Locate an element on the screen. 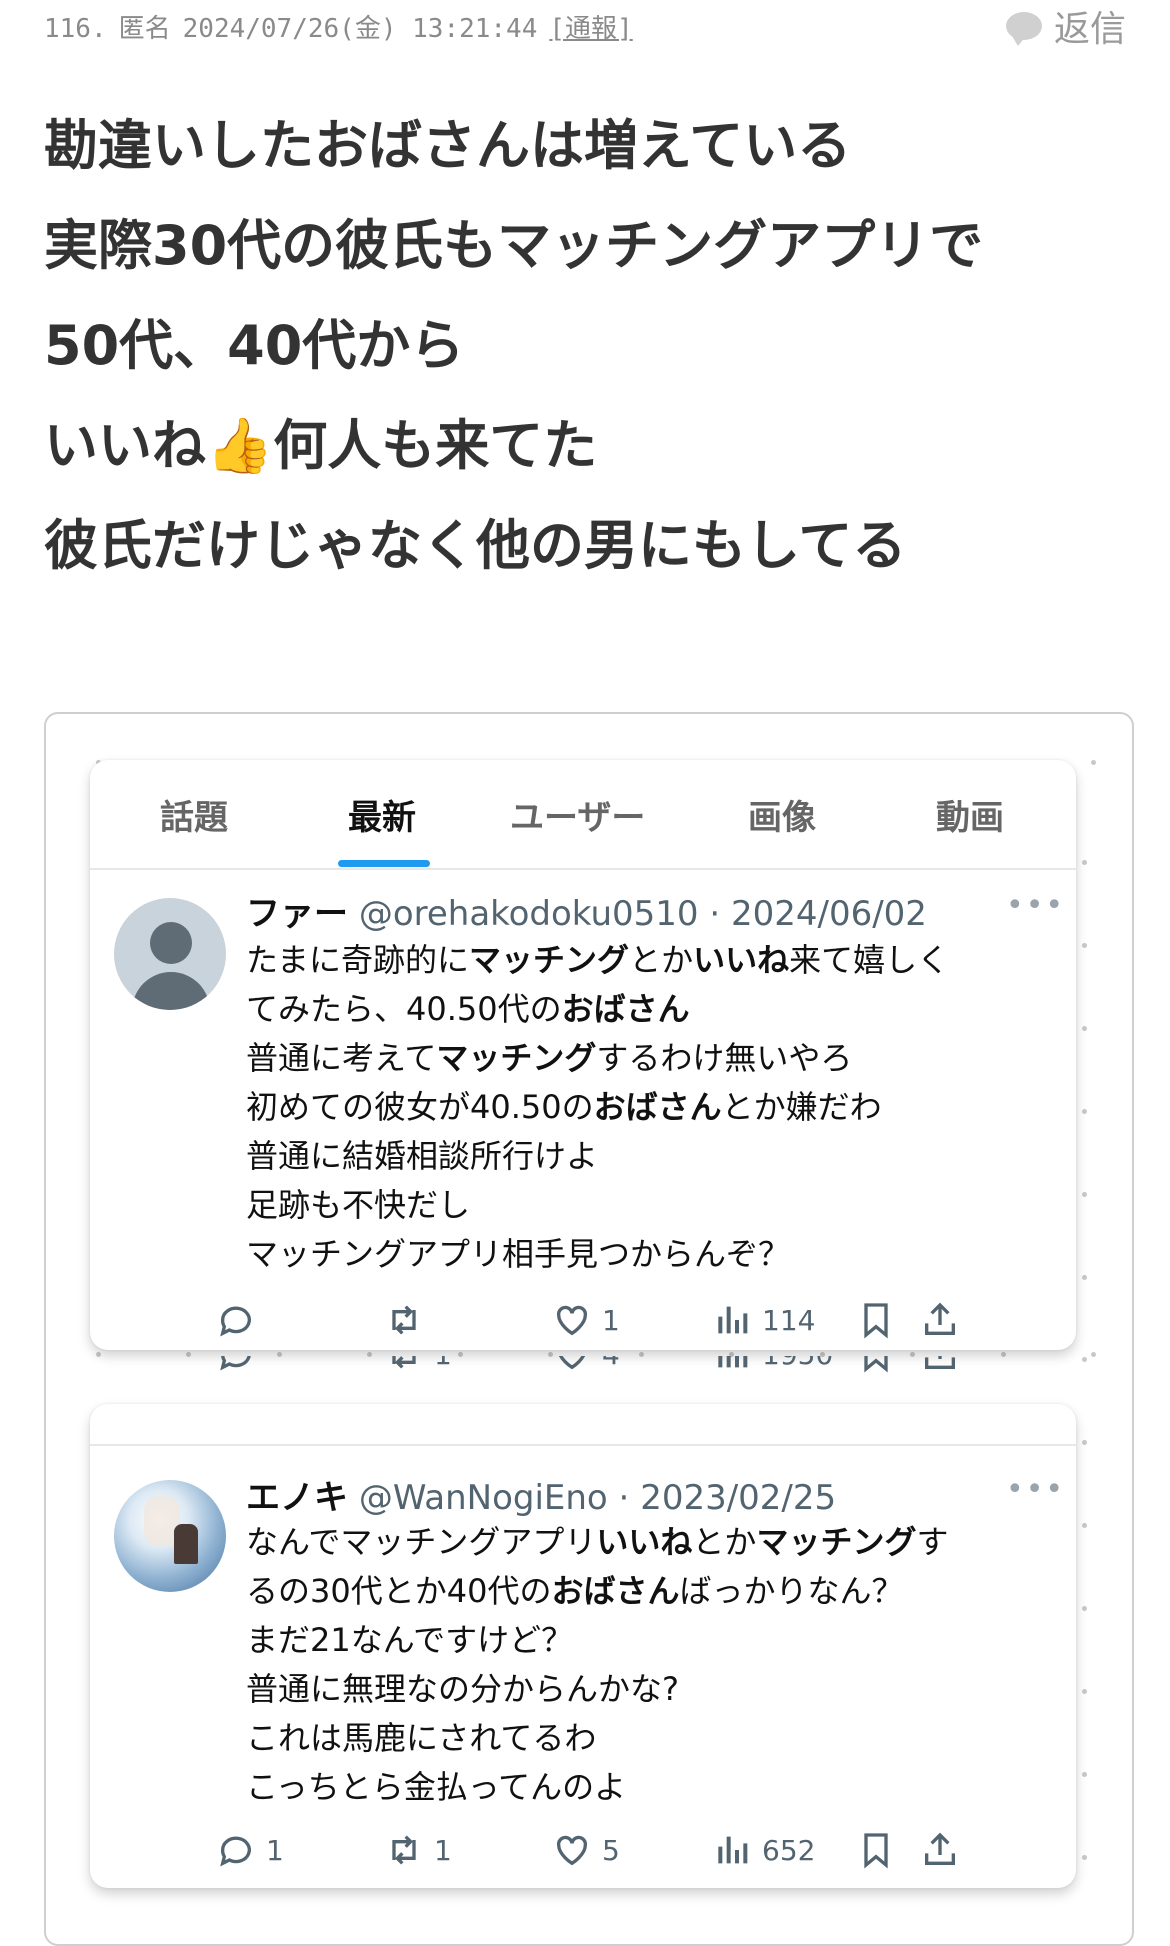  tweet-header: エノキ @WanNogiEno · 2023/02/25 is located at coordinates (541, 1494).